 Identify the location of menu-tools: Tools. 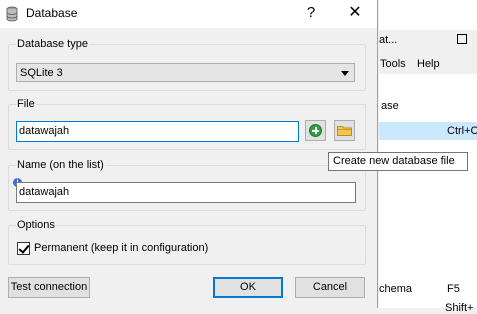
(393, 64).